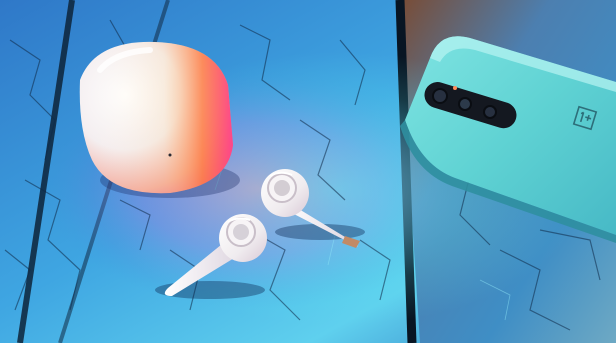  Describe the element at coordinates (170, 155) in the screenshot. I see `case-indicator-light` at that location.